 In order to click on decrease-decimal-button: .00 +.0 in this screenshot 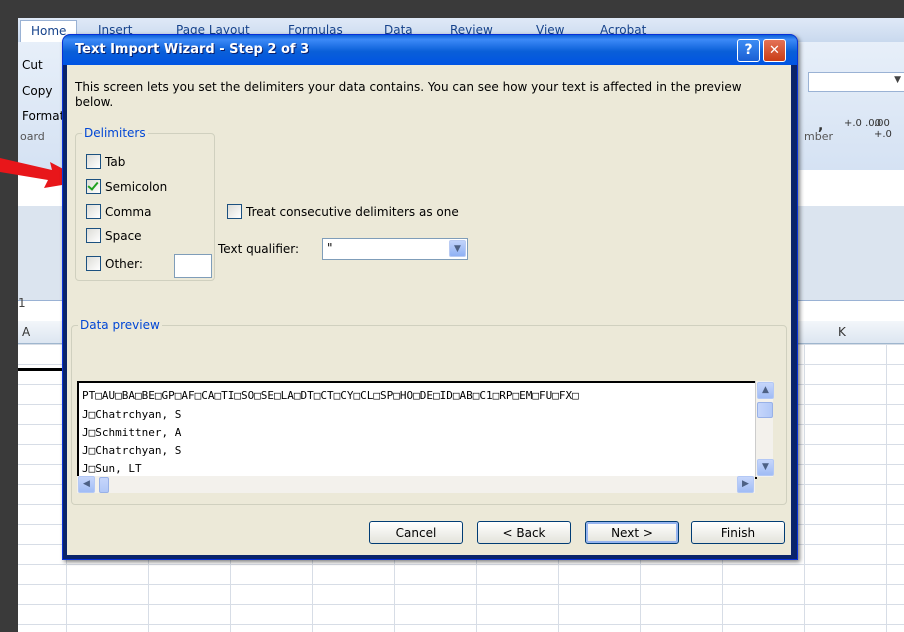, I will do `click(889, 129)`.